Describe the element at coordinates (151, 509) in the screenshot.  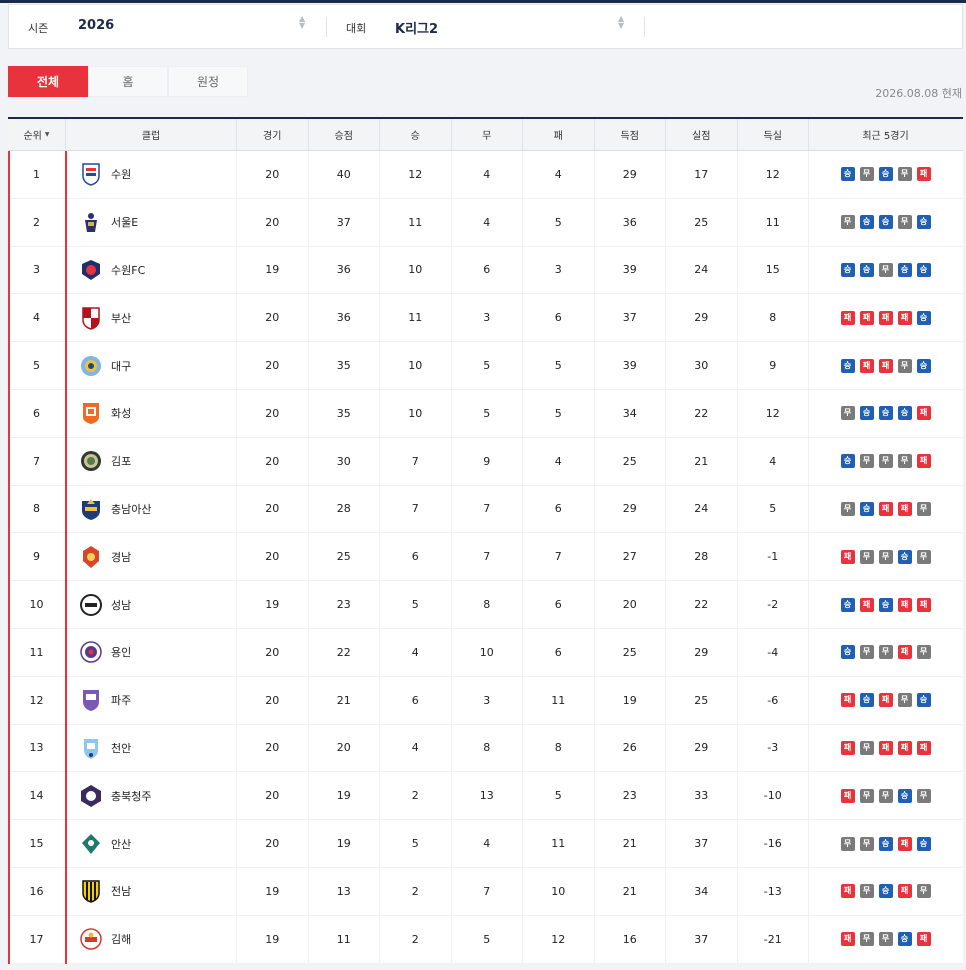
I see `club-cell: 충남아산` at that location.